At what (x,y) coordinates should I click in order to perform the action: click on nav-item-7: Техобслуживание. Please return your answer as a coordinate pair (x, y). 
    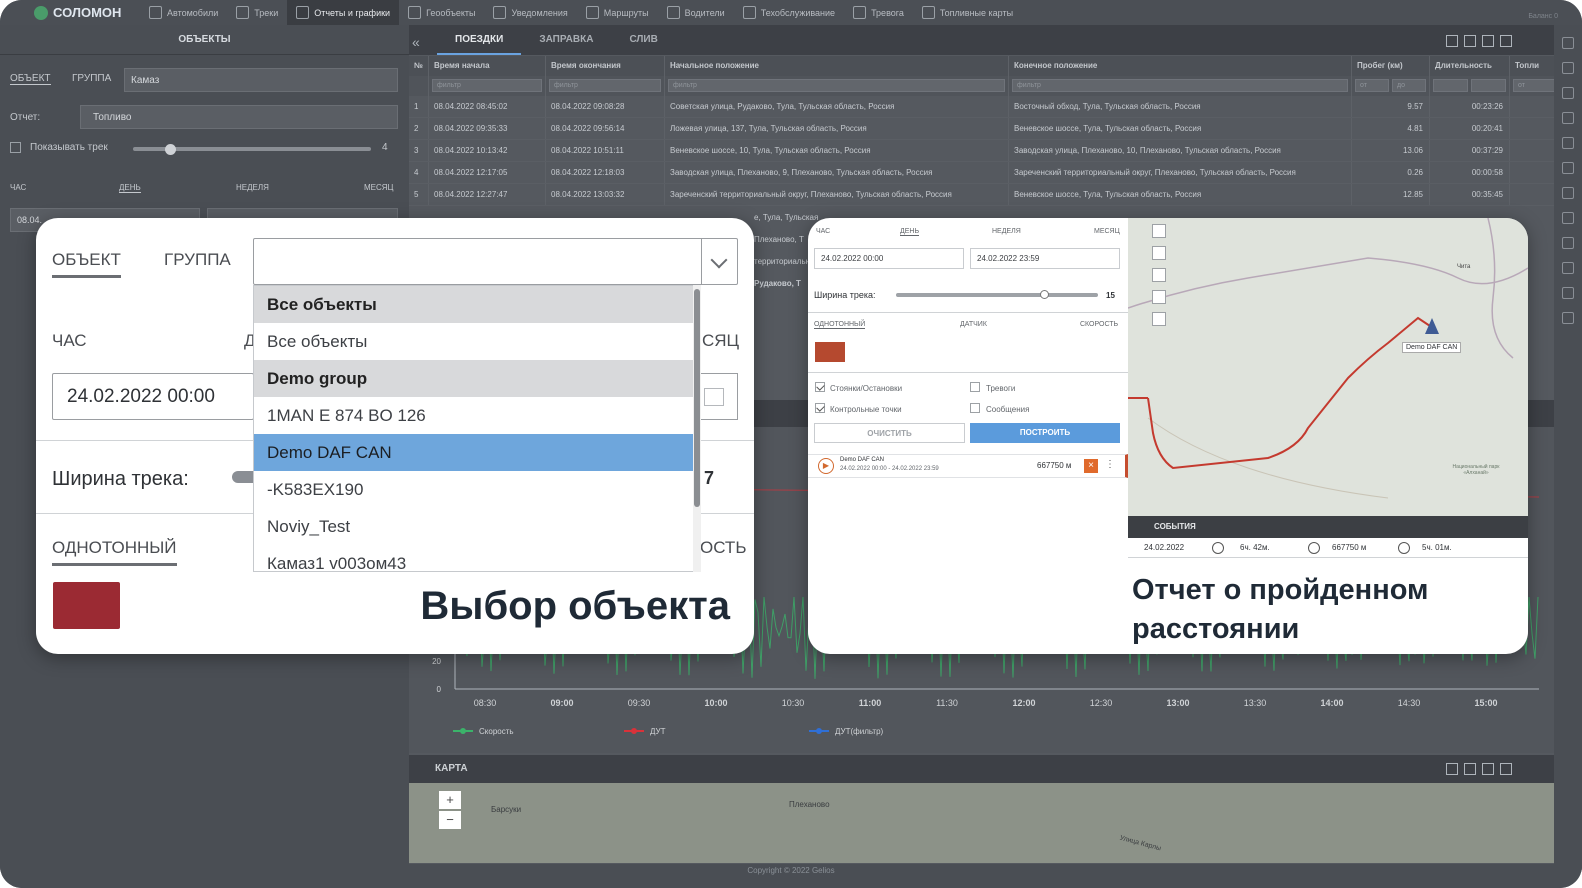
    Looking at the image, I should click on (789, 12).